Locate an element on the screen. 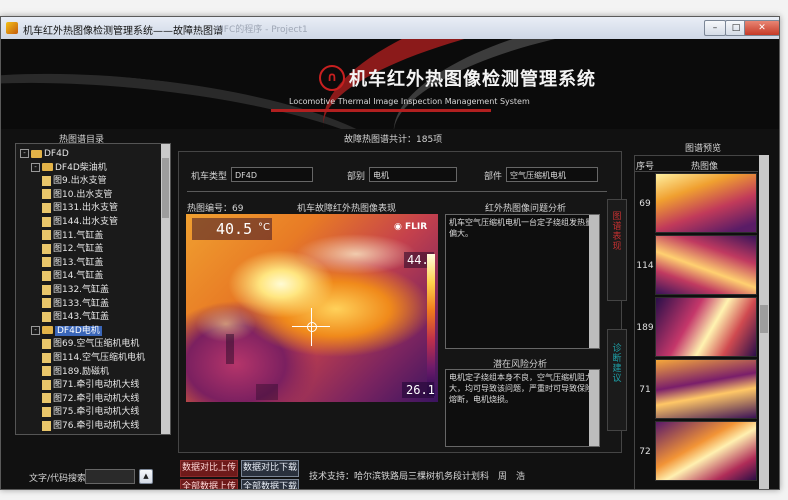 This screenshot has height=500, width=788. tab-diagnosis-label: 诊断建议 is located at coordinates (617, 364).